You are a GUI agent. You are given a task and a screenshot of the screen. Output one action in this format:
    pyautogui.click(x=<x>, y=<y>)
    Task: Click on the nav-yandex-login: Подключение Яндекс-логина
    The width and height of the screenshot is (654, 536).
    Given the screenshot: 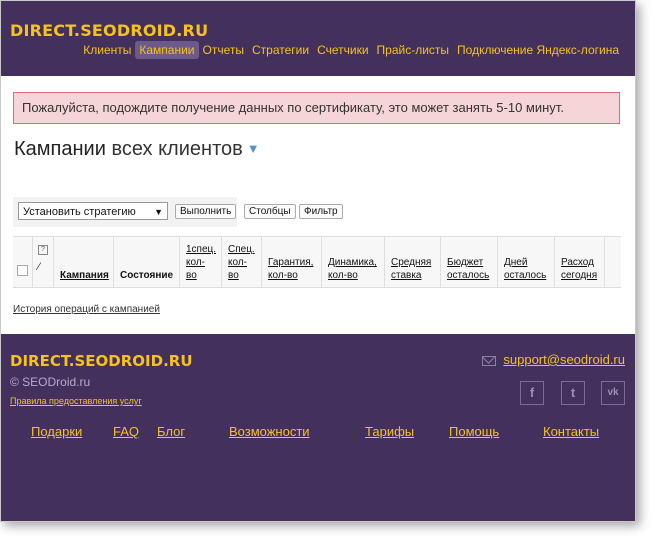 What is the action you would take?
    pyautogui.click(x=538, y=50)
    